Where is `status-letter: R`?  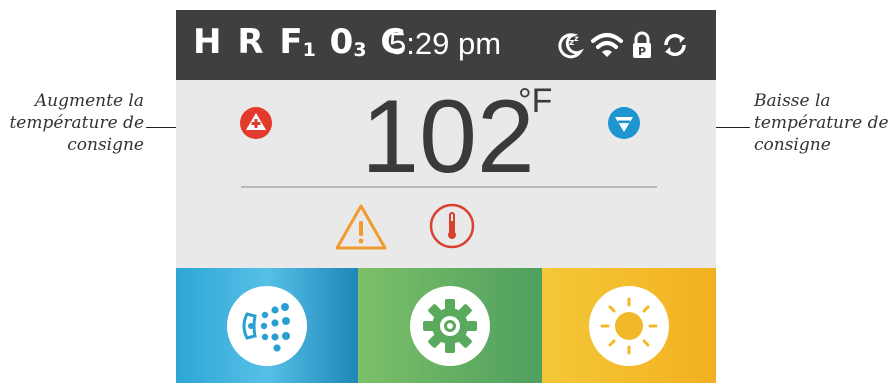
status-letter: R is located at coordinates (251, 42).